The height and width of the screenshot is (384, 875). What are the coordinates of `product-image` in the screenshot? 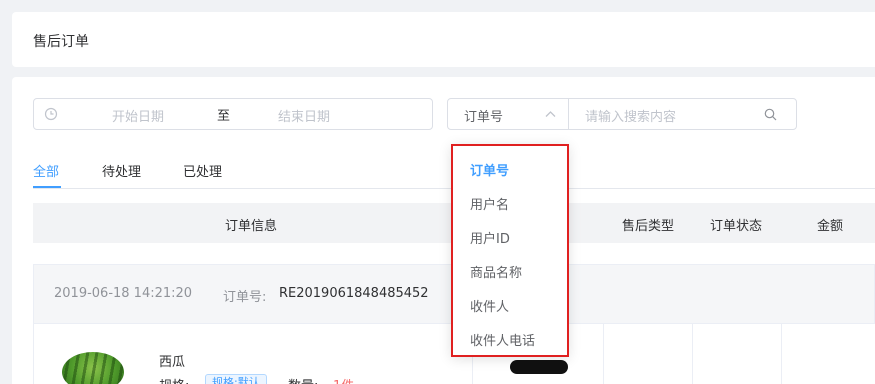 It's located at (93, 368).